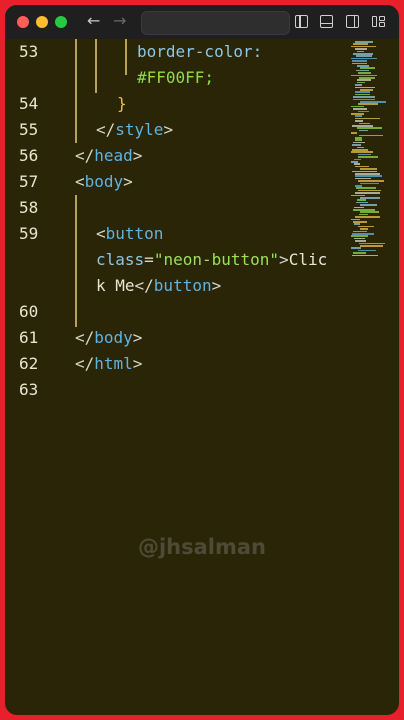  What do you see at coordinates (29, 129) in the screenshot?
I see `line-number: 55` at bounding box center [29, 129].